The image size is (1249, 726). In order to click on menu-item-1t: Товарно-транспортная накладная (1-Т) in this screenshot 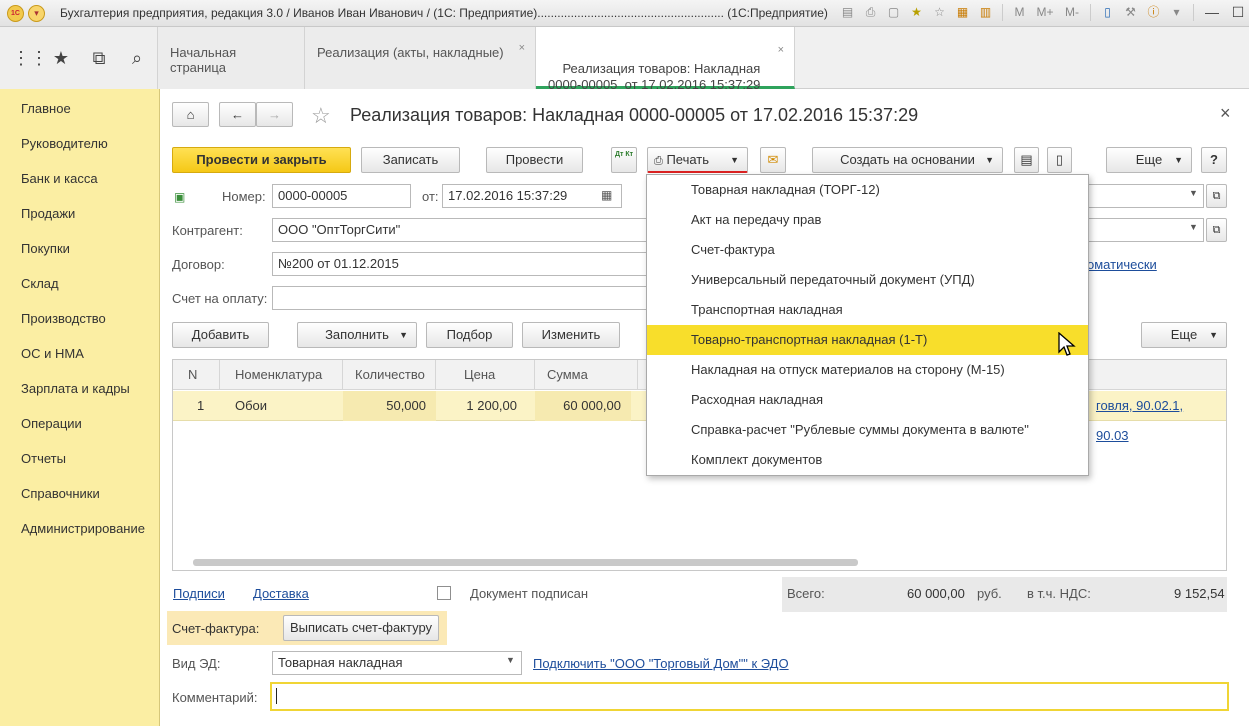, I will do `click(867, 340)`.